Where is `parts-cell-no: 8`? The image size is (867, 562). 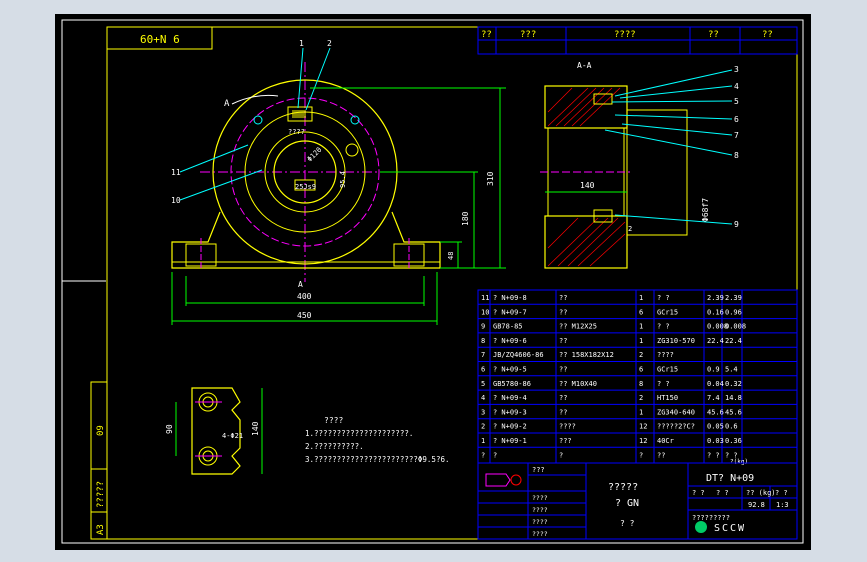
parts-cell-no: 8 is located at coordinates (483, 341).